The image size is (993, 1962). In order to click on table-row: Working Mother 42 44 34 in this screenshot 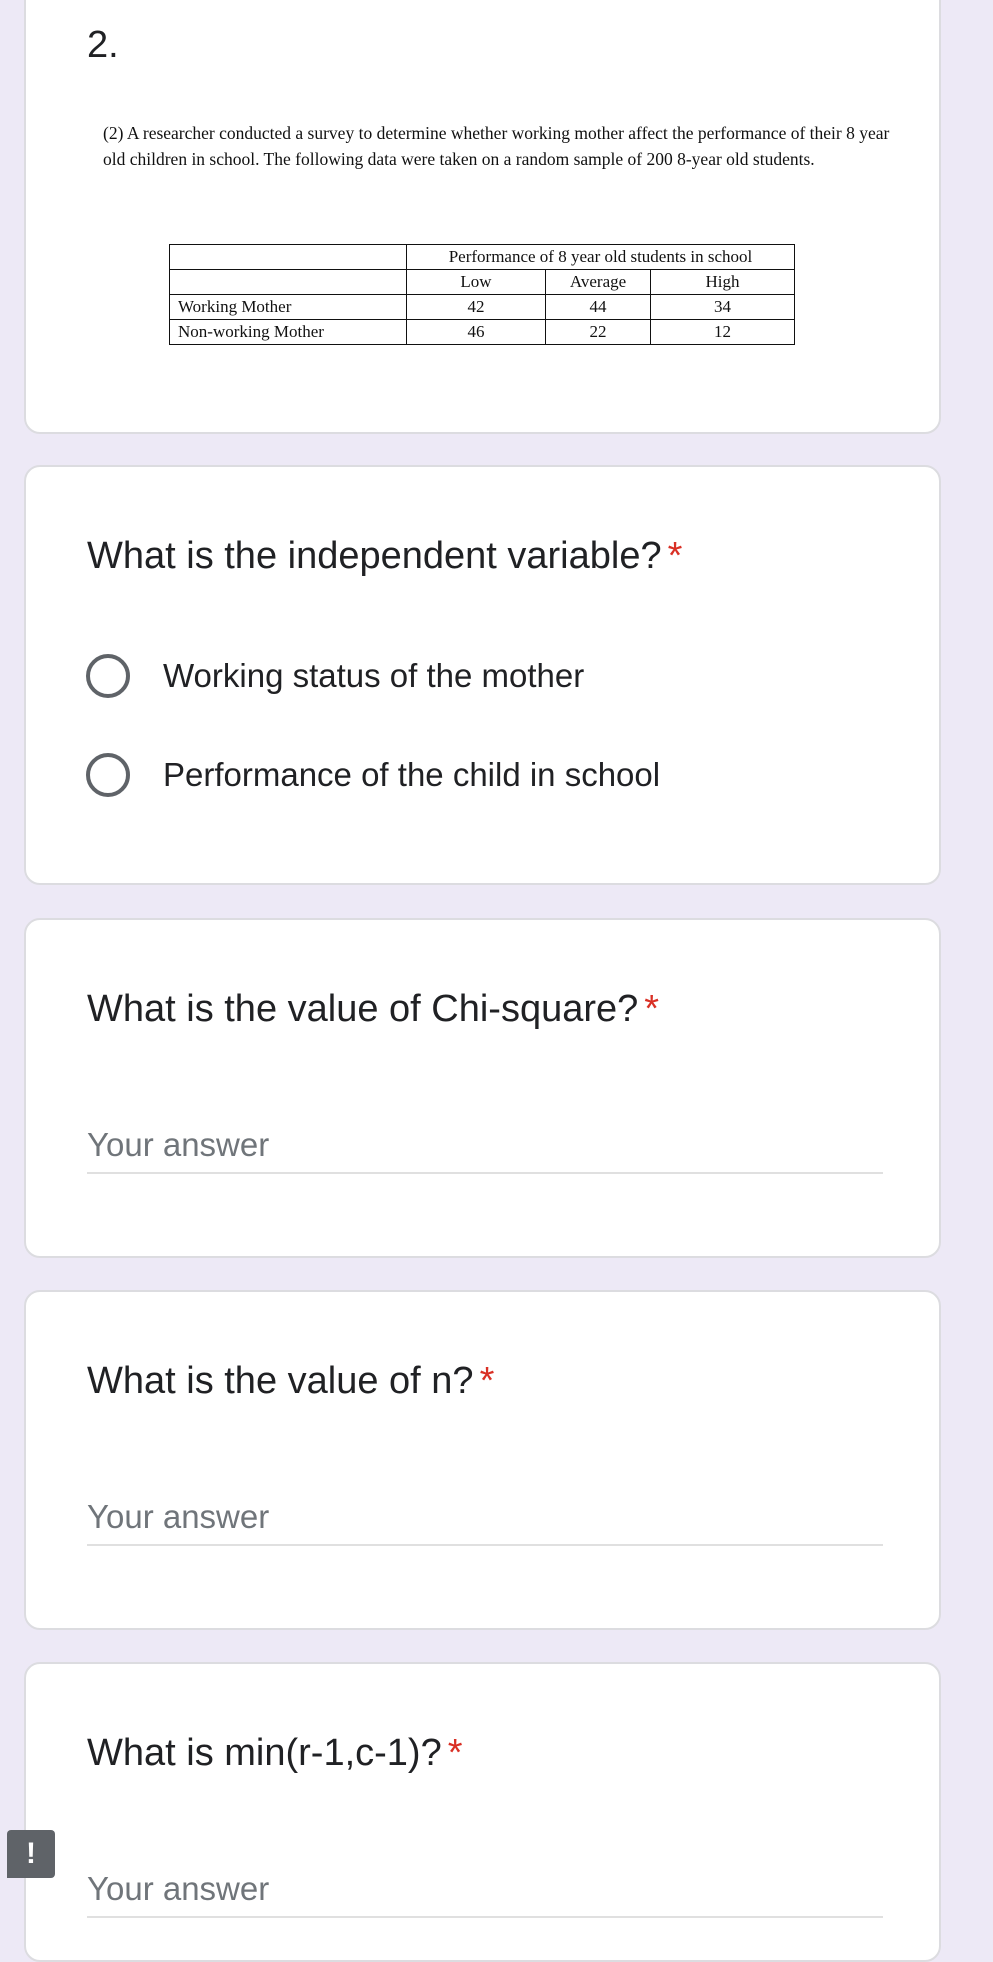, I will do `click(482, 307)`.